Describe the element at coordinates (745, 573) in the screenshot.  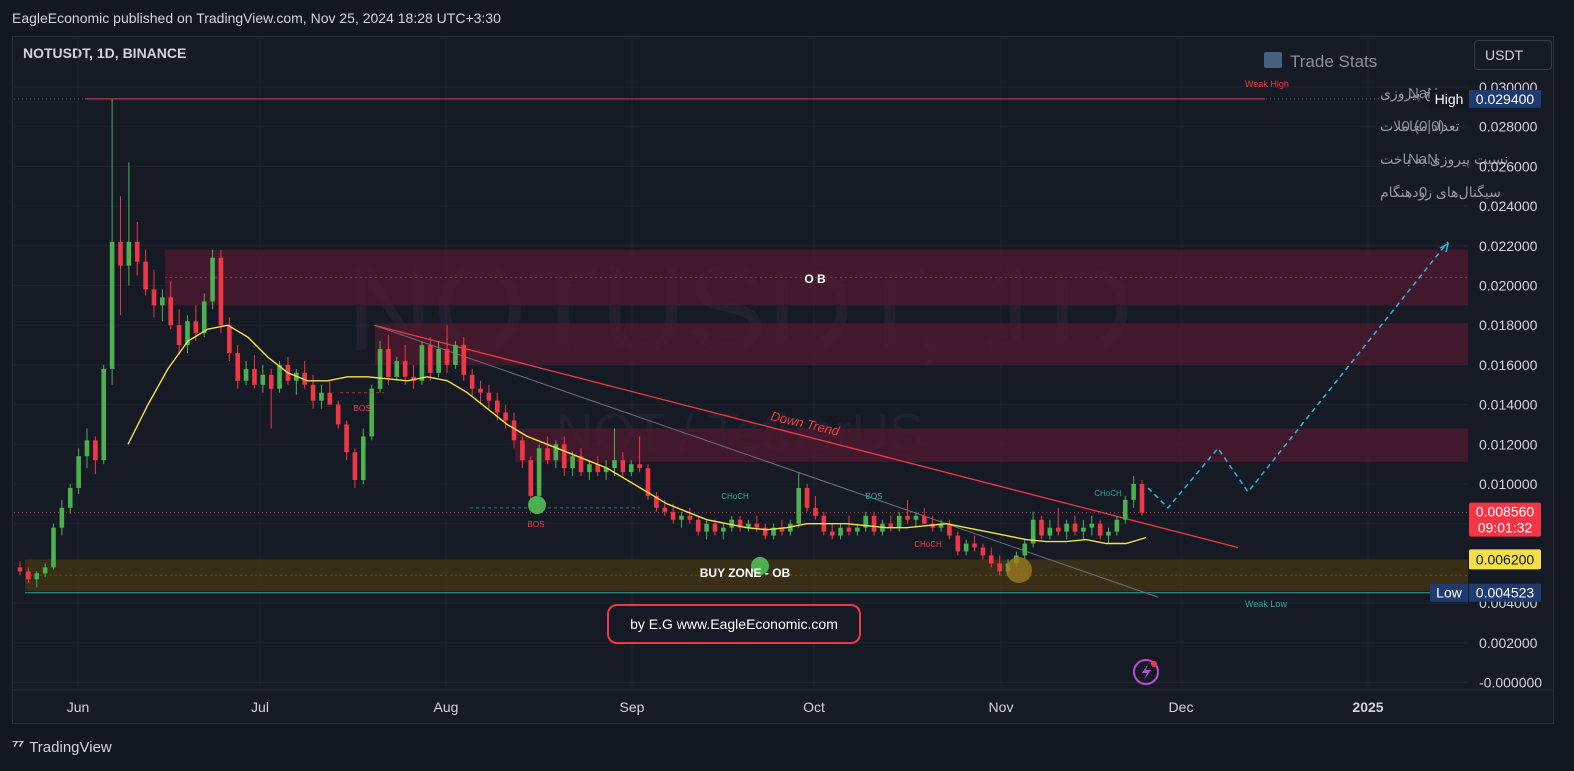
I see `buy-zone-label: BUY ZONE - OB` at that location.